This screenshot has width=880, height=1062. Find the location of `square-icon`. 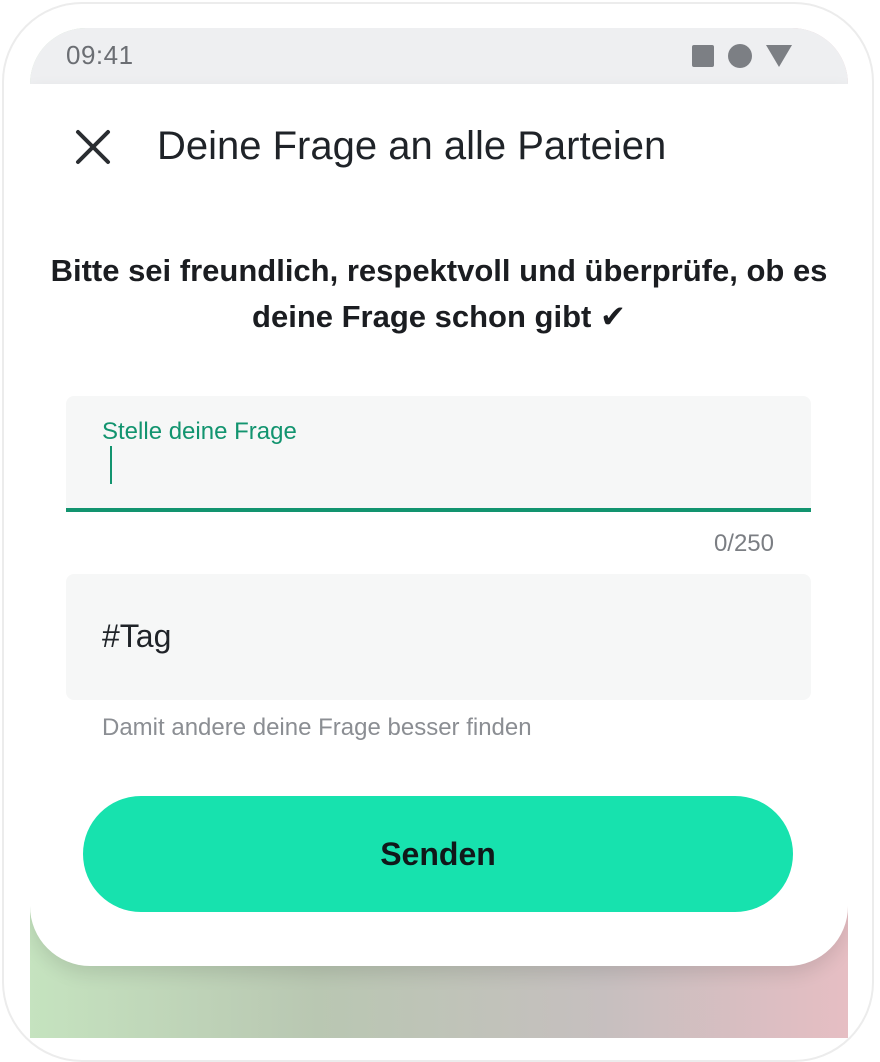

square-icon is located at coordinates (703, 56).